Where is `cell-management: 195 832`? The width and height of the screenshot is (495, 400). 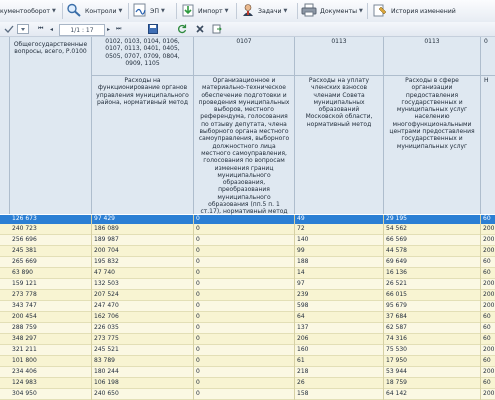
cell-management: 195 832 is located at coordinates (106, 262).